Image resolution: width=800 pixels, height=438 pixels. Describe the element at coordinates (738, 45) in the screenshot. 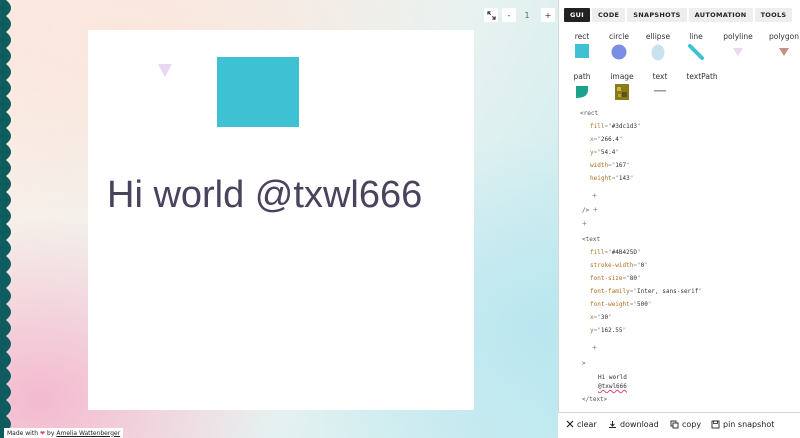

I see `shape-polyline: polyline` at that location.